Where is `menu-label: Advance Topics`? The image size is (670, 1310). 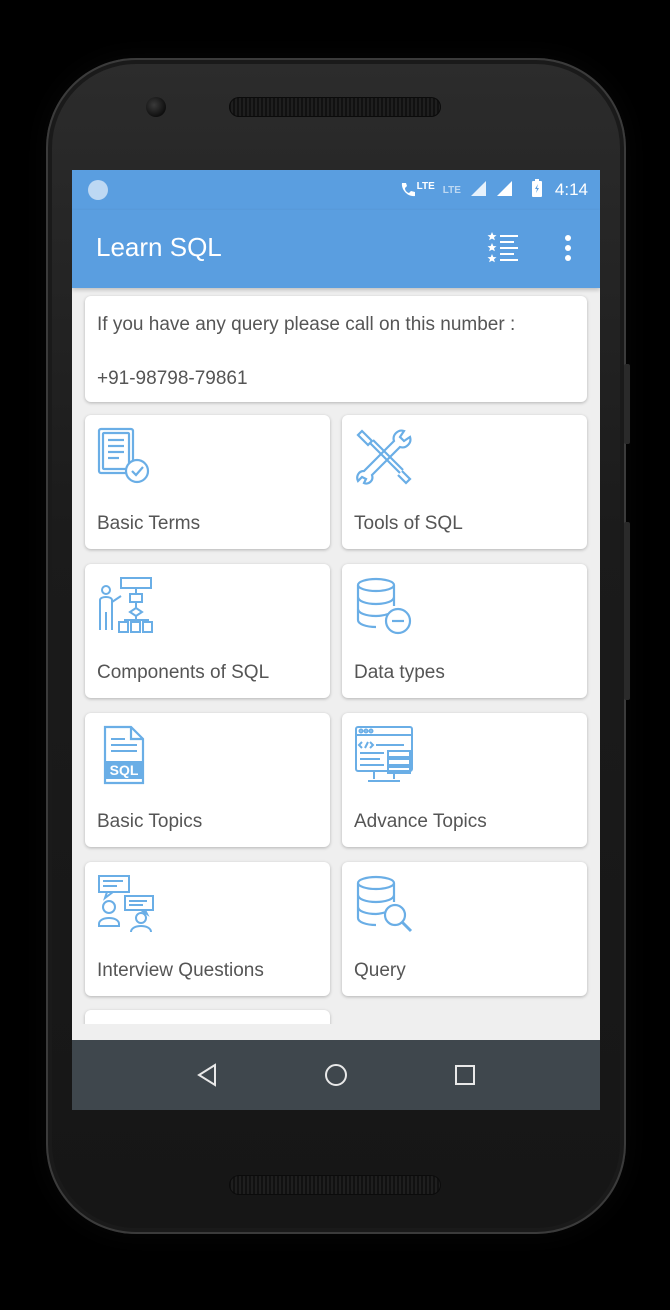 menu-label: Advance Topics is located at coordinates (420, 821).